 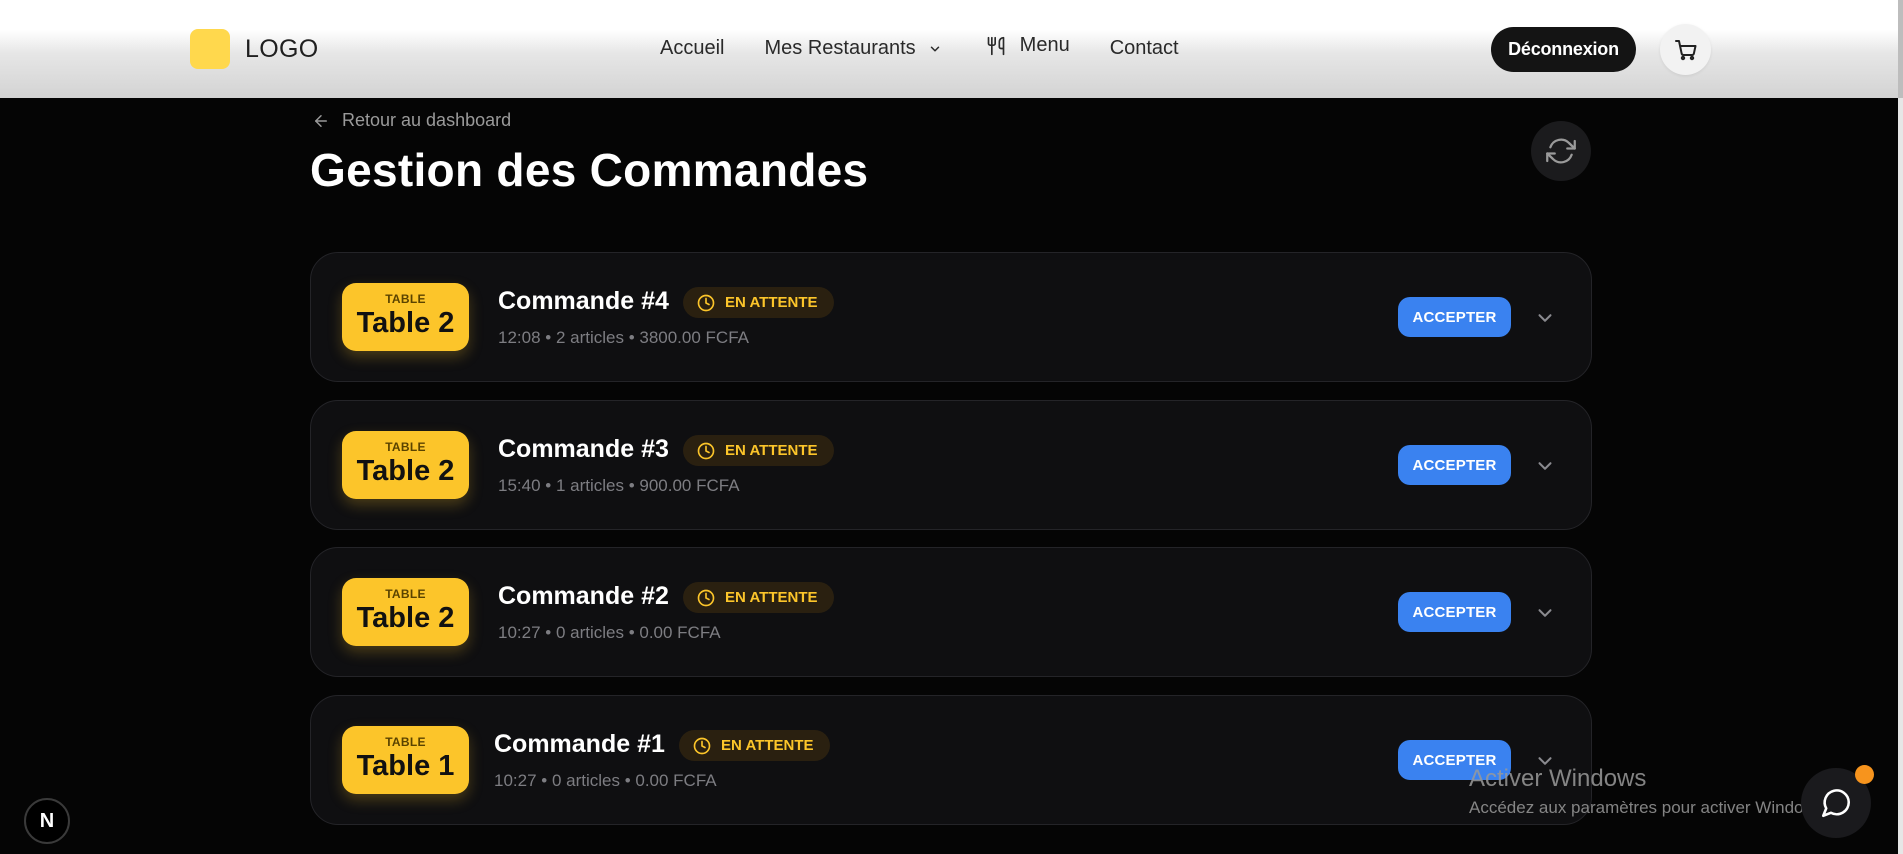 I want to click on nav-link-label: Accueil, so click(x=692, y=48).